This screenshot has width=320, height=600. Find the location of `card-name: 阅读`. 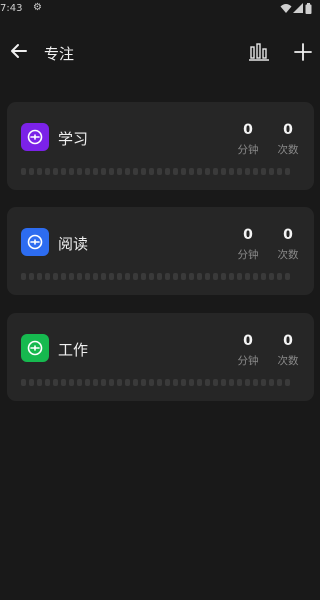

card-name: 阅读 is located at coordinates (73, 244).